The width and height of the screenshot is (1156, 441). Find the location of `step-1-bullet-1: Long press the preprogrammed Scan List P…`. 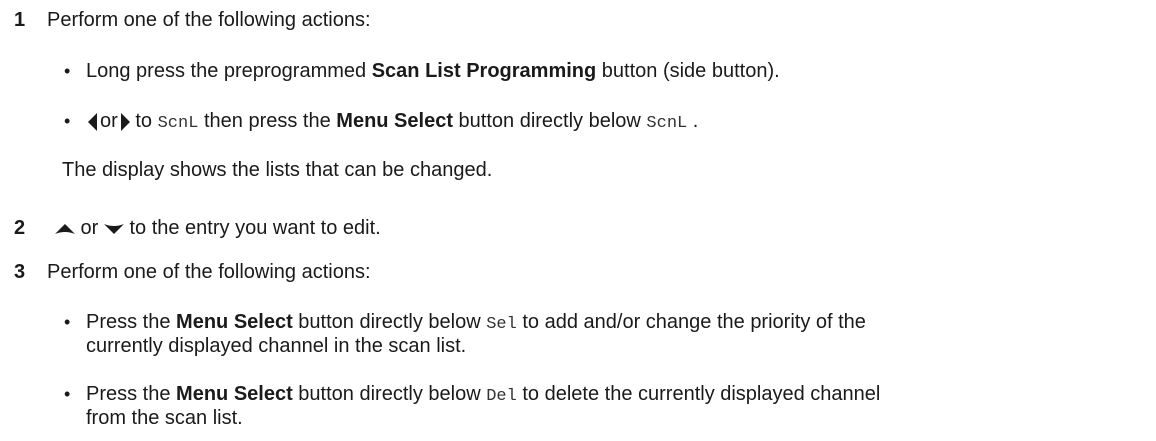

step-1-bullet-1: Long press the preprogrammed Scan List P… is located at coordinates (433, 71).